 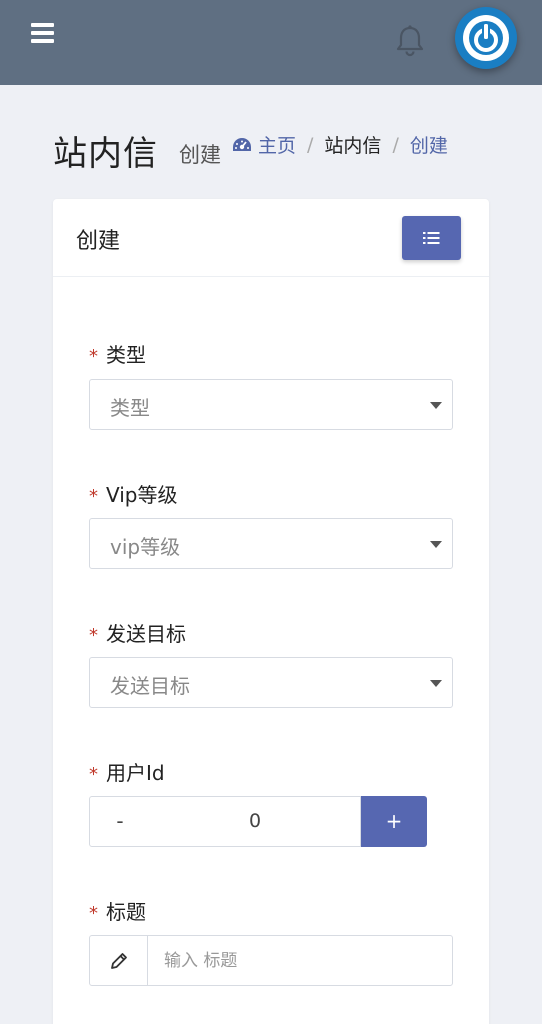 I want to click on type-select: 类型, so click(x=271, y=404).